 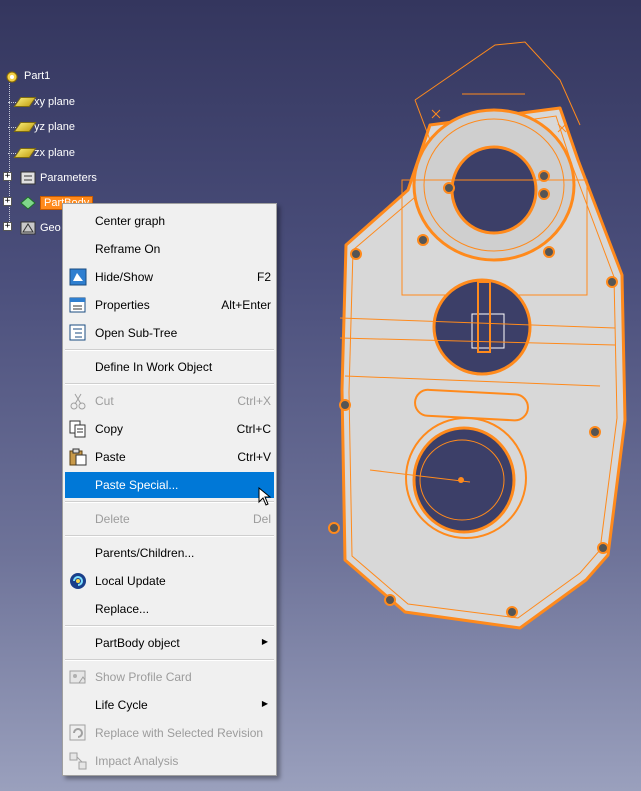 I want to click on tree-node-yz-plane: yz plane, so click(x=41, y=127).